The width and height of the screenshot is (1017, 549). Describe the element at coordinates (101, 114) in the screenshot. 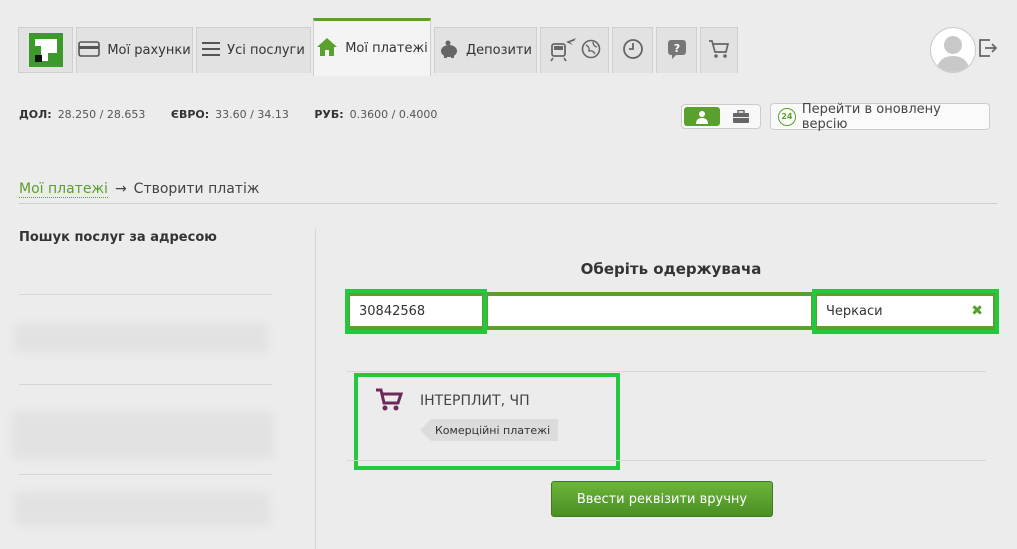

I see `rate-value-usd: 28.250 / 28.653` at that location.